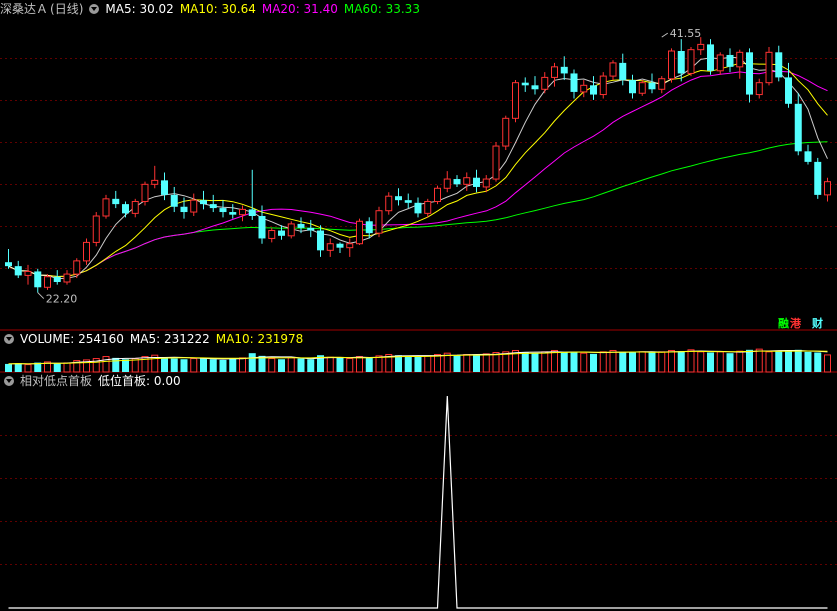 Image resolution: width=837 pixels, height=611 pixels. I want to click on volume-ma10-label: MA10: 231978, so click(259, 339).